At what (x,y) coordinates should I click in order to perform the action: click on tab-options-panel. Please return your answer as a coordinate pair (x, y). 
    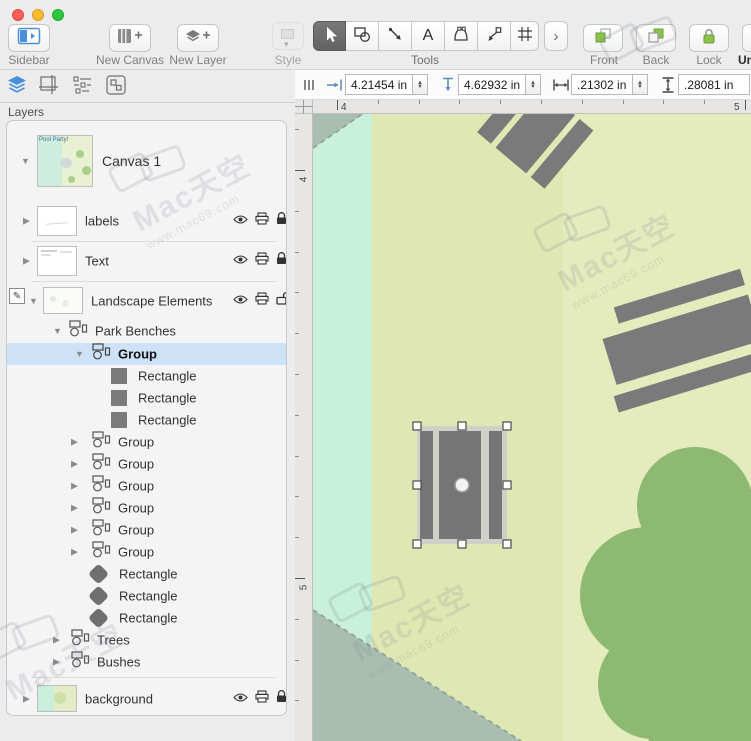
    Looking at the image, I should click on (83, 87).